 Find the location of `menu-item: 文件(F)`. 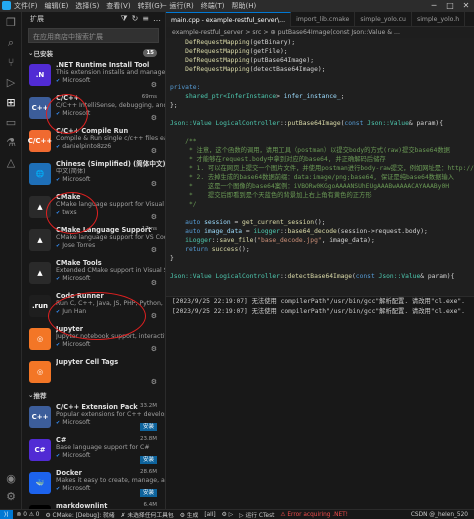

menu-item: 文件(F) is located at coordinates (26, 6).